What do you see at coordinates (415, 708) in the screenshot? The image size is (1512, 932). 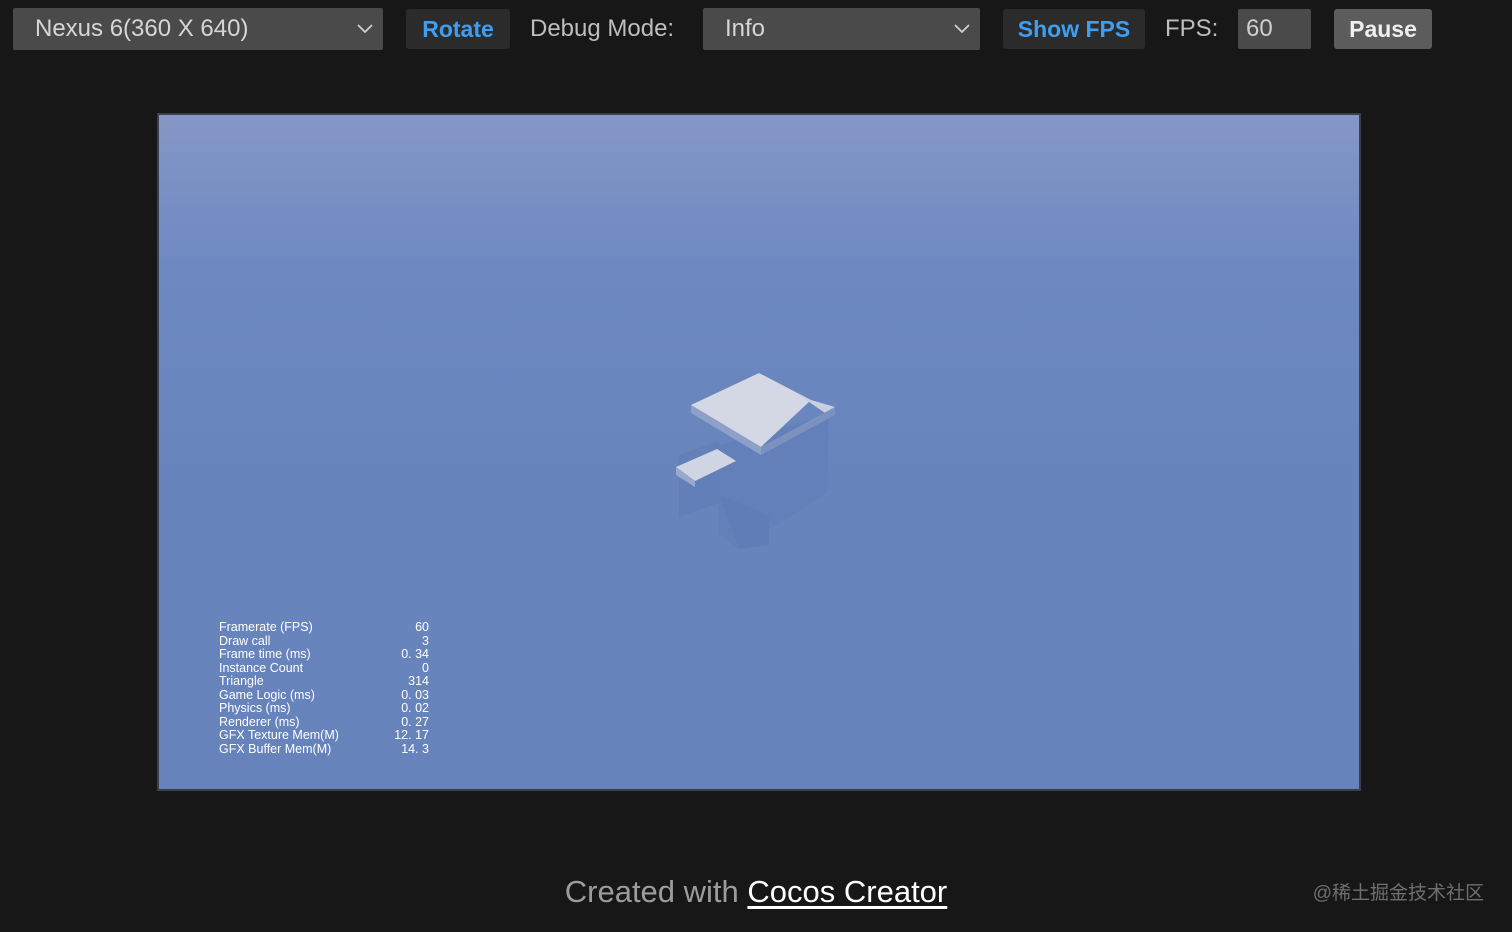 I see `stat-value: 0. 02` at bounding box center [415, 708].